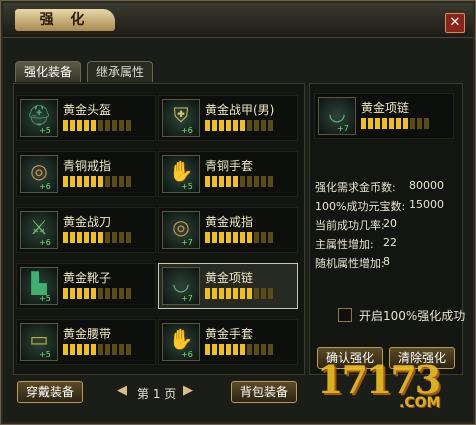 This screenshot has width=476, height=425. I want to click on equip-button: 穿戴装备, so click(50, 392).